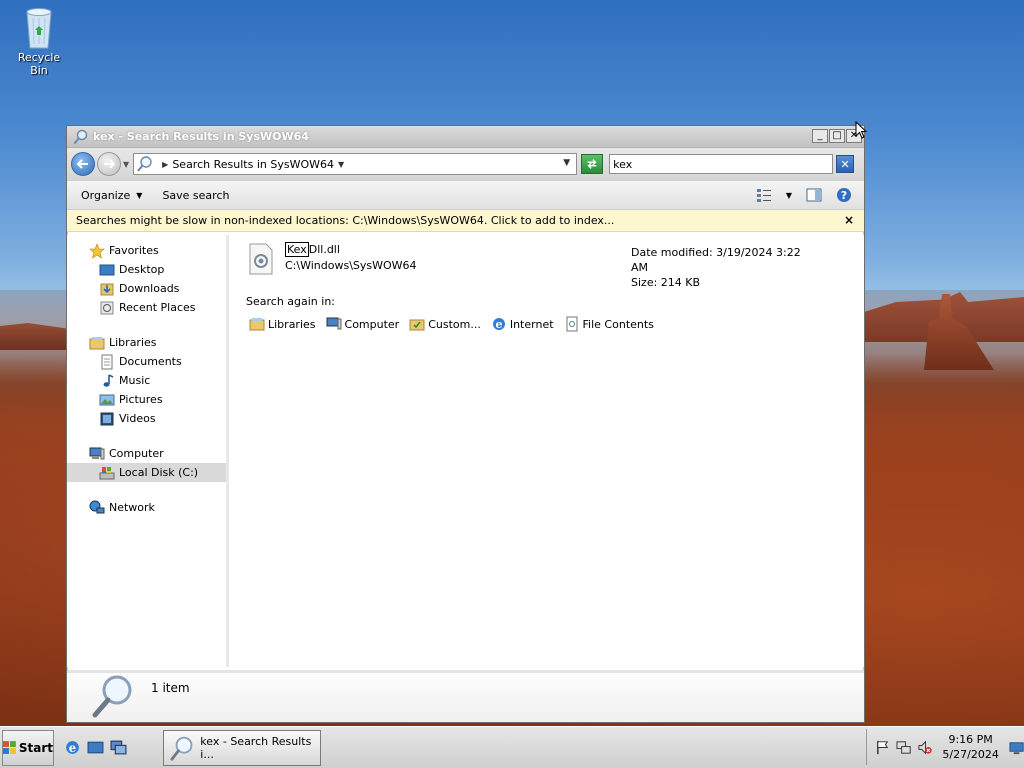 The width and height of the screenshot is (1024, 768). Describe the element at coordinates (170, 688) in the screenshot. I see `item-count: 1 item` at that location.